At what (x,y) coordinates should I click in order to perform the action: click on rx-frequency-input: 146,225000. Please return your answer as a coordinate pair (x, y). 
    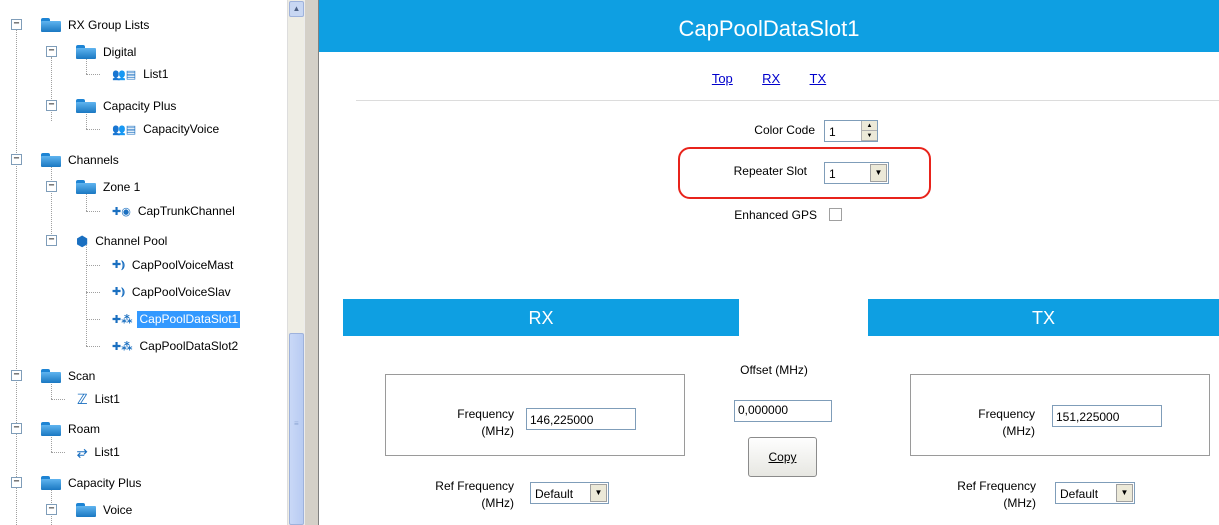
    Looking at the image, I should click on (581, 419).